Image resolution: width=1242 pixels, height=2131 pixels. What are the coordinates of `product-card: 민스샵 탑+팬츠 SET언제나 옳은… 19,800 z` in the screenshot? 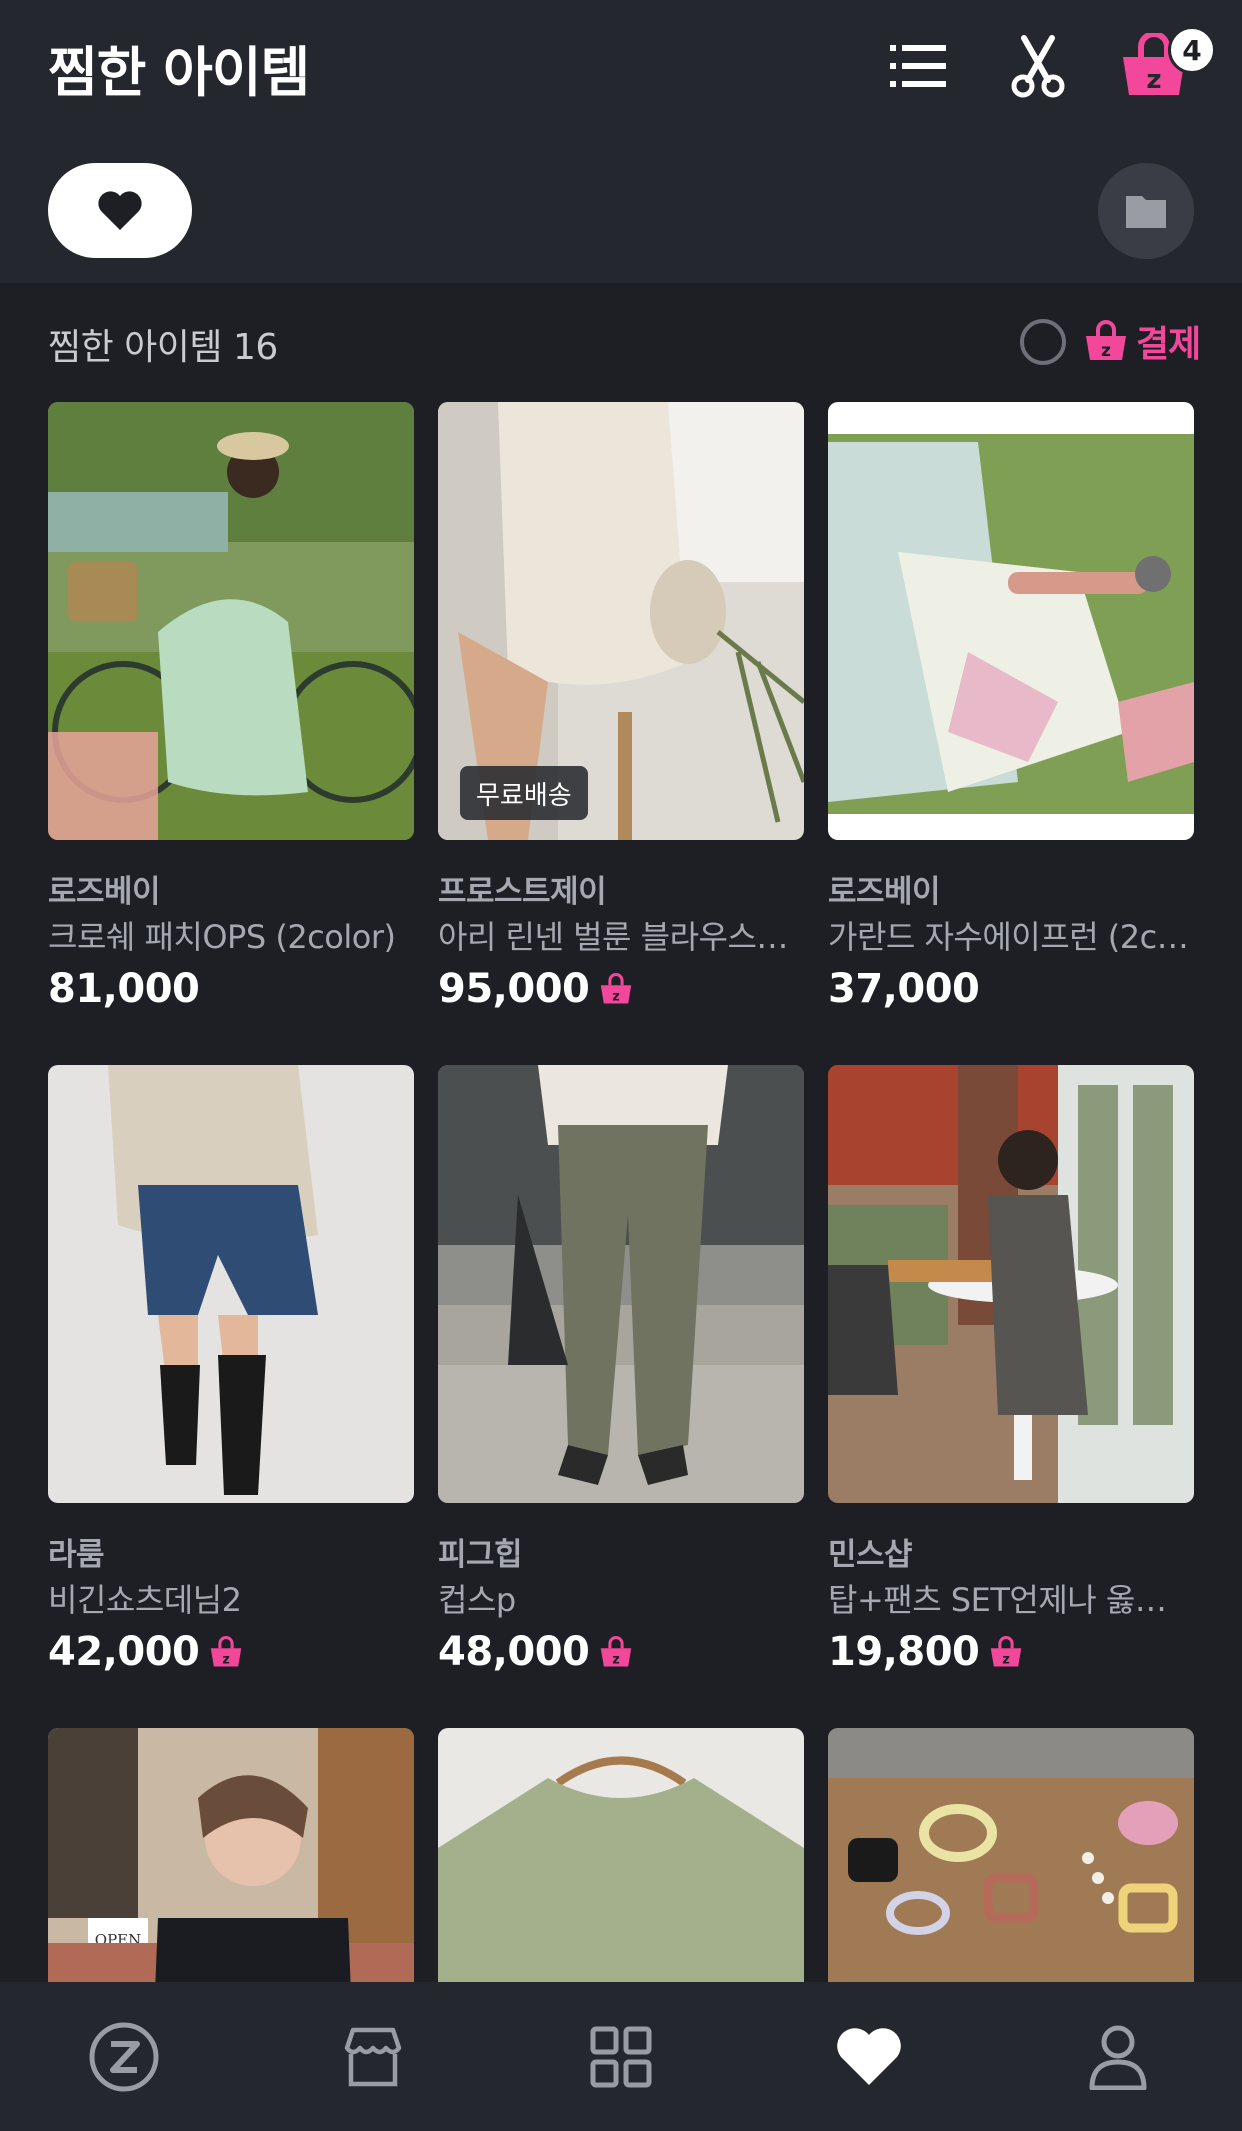 It's located at (1011, 1371).